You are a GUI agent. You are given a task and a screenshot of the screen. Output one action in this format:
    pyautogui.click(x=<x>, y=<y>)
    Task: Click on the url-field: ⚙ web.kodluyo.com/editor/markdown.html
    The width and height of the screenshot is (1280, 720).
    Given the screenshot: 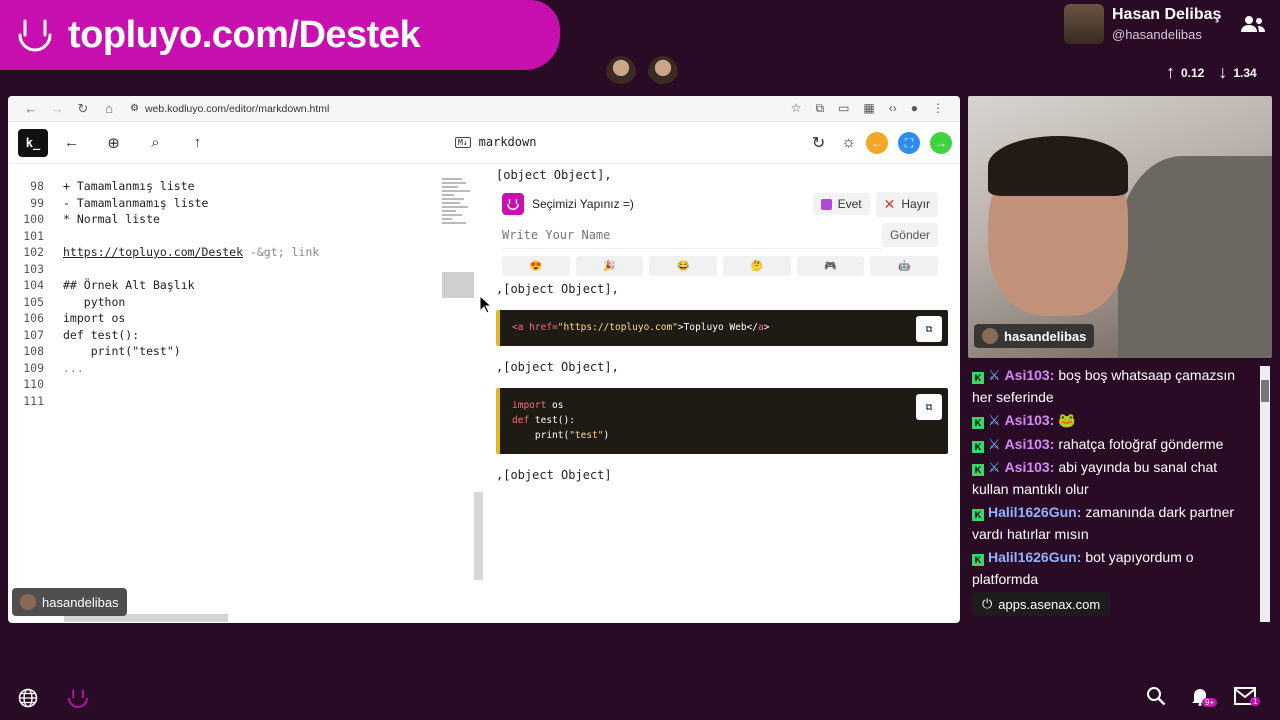 What is the action you would take?
    pyautogui.click(x=460, y=109)
    